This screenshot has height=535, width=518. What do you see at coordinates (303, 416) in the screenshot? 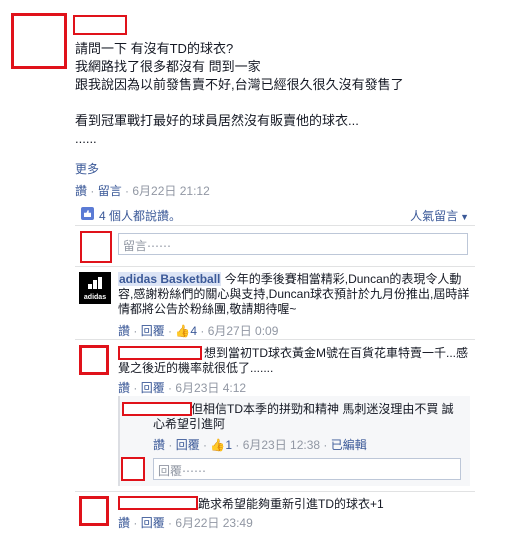
I see `reply-body: 但相信TD本季的拼勁和精神 馬刺迷沒理由不買 誠心希望引進阿` at bounding box center [303, 416].